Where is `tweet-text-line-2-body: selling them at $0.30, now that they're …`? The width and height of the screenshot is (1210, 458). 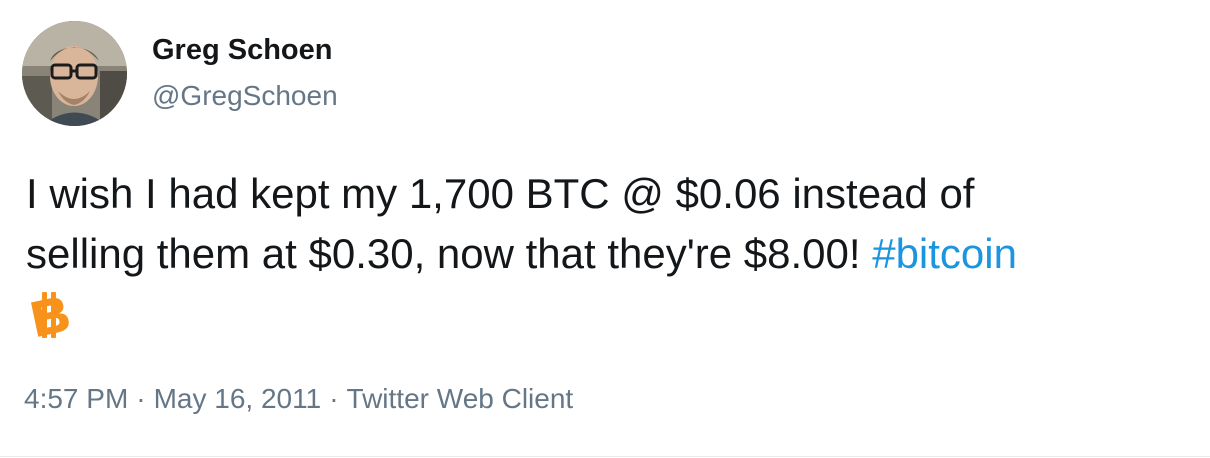
tweet-text-line-2-body: selling them at $0.30, now that they're … is located at coordinates (449, 253).